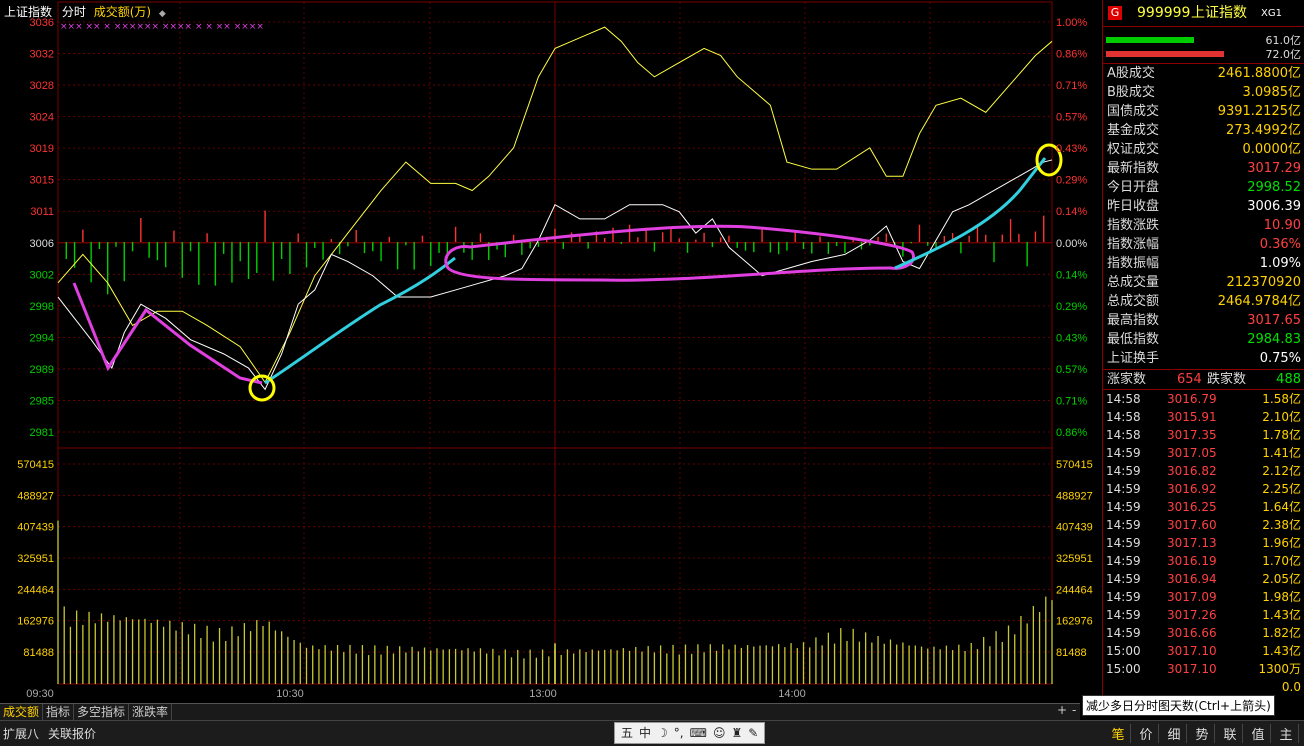 The image size is (1304, 746). Describe the element at coordinates (290, 694) in the screenshot. I see `time-label: 10:30` at that location.